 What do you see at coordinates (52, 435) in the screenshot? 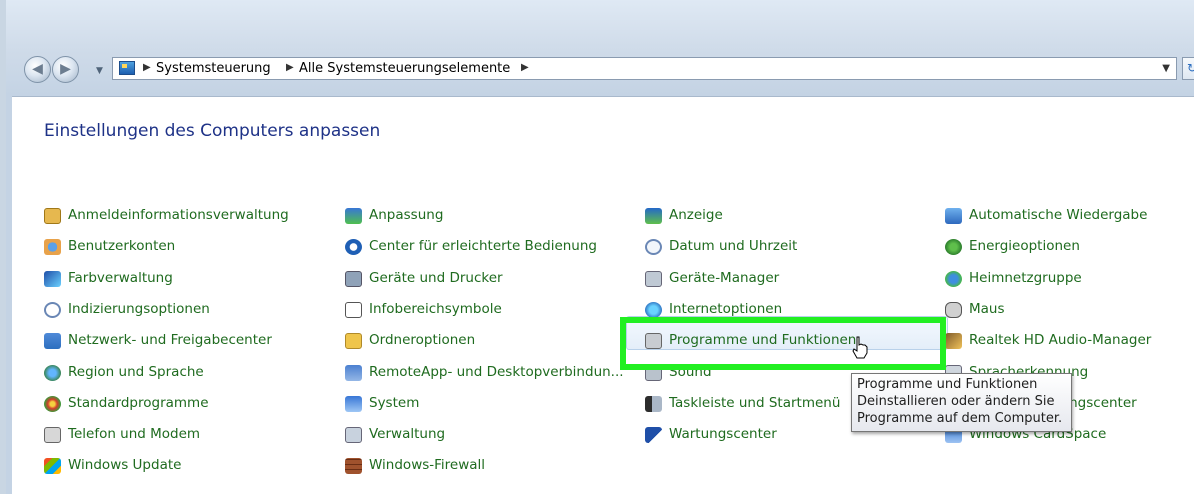
I see `phone-modem-icon` at bounding box center [52, 435].